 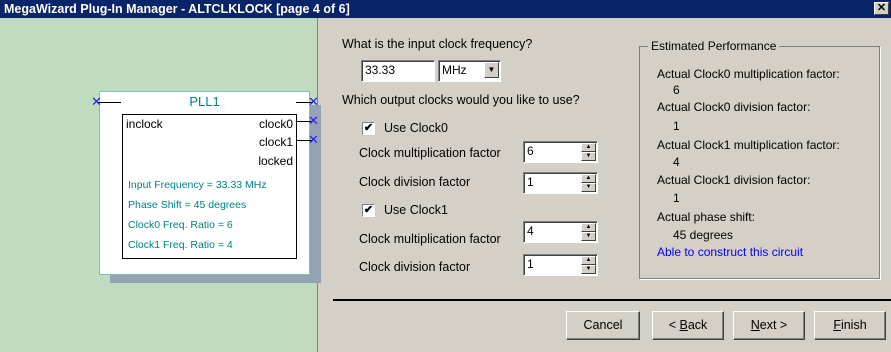 What do you see at coordinates (748, 145) in the screenshot?
I see `perf-label: Actual Clock1 multiplication factor:` at bounding box center [748, 145].